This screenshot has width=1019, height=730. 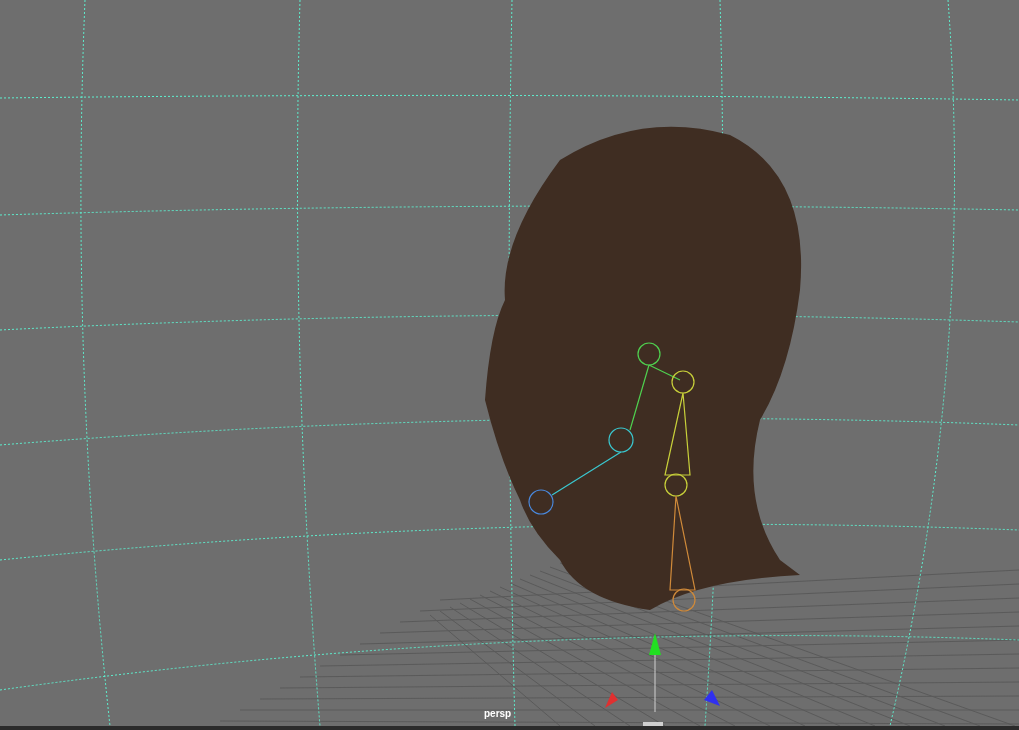 I want to click on camera-label: persp, so click(x=498, y=714).